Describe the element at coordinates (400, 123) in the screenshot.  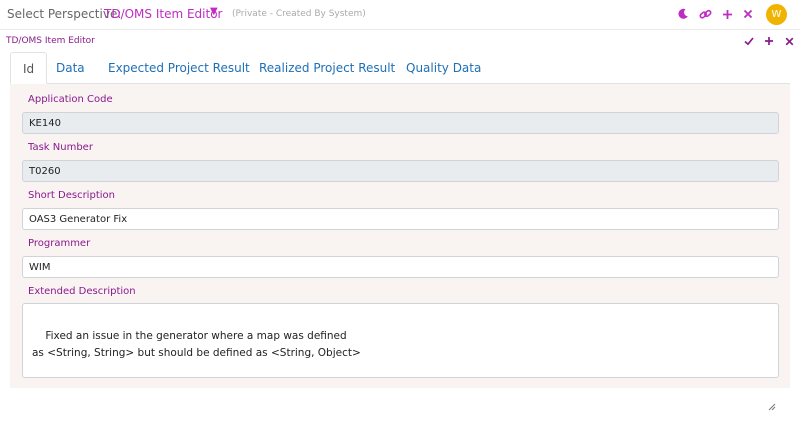
I see `application-code-field: KE140` at that location.